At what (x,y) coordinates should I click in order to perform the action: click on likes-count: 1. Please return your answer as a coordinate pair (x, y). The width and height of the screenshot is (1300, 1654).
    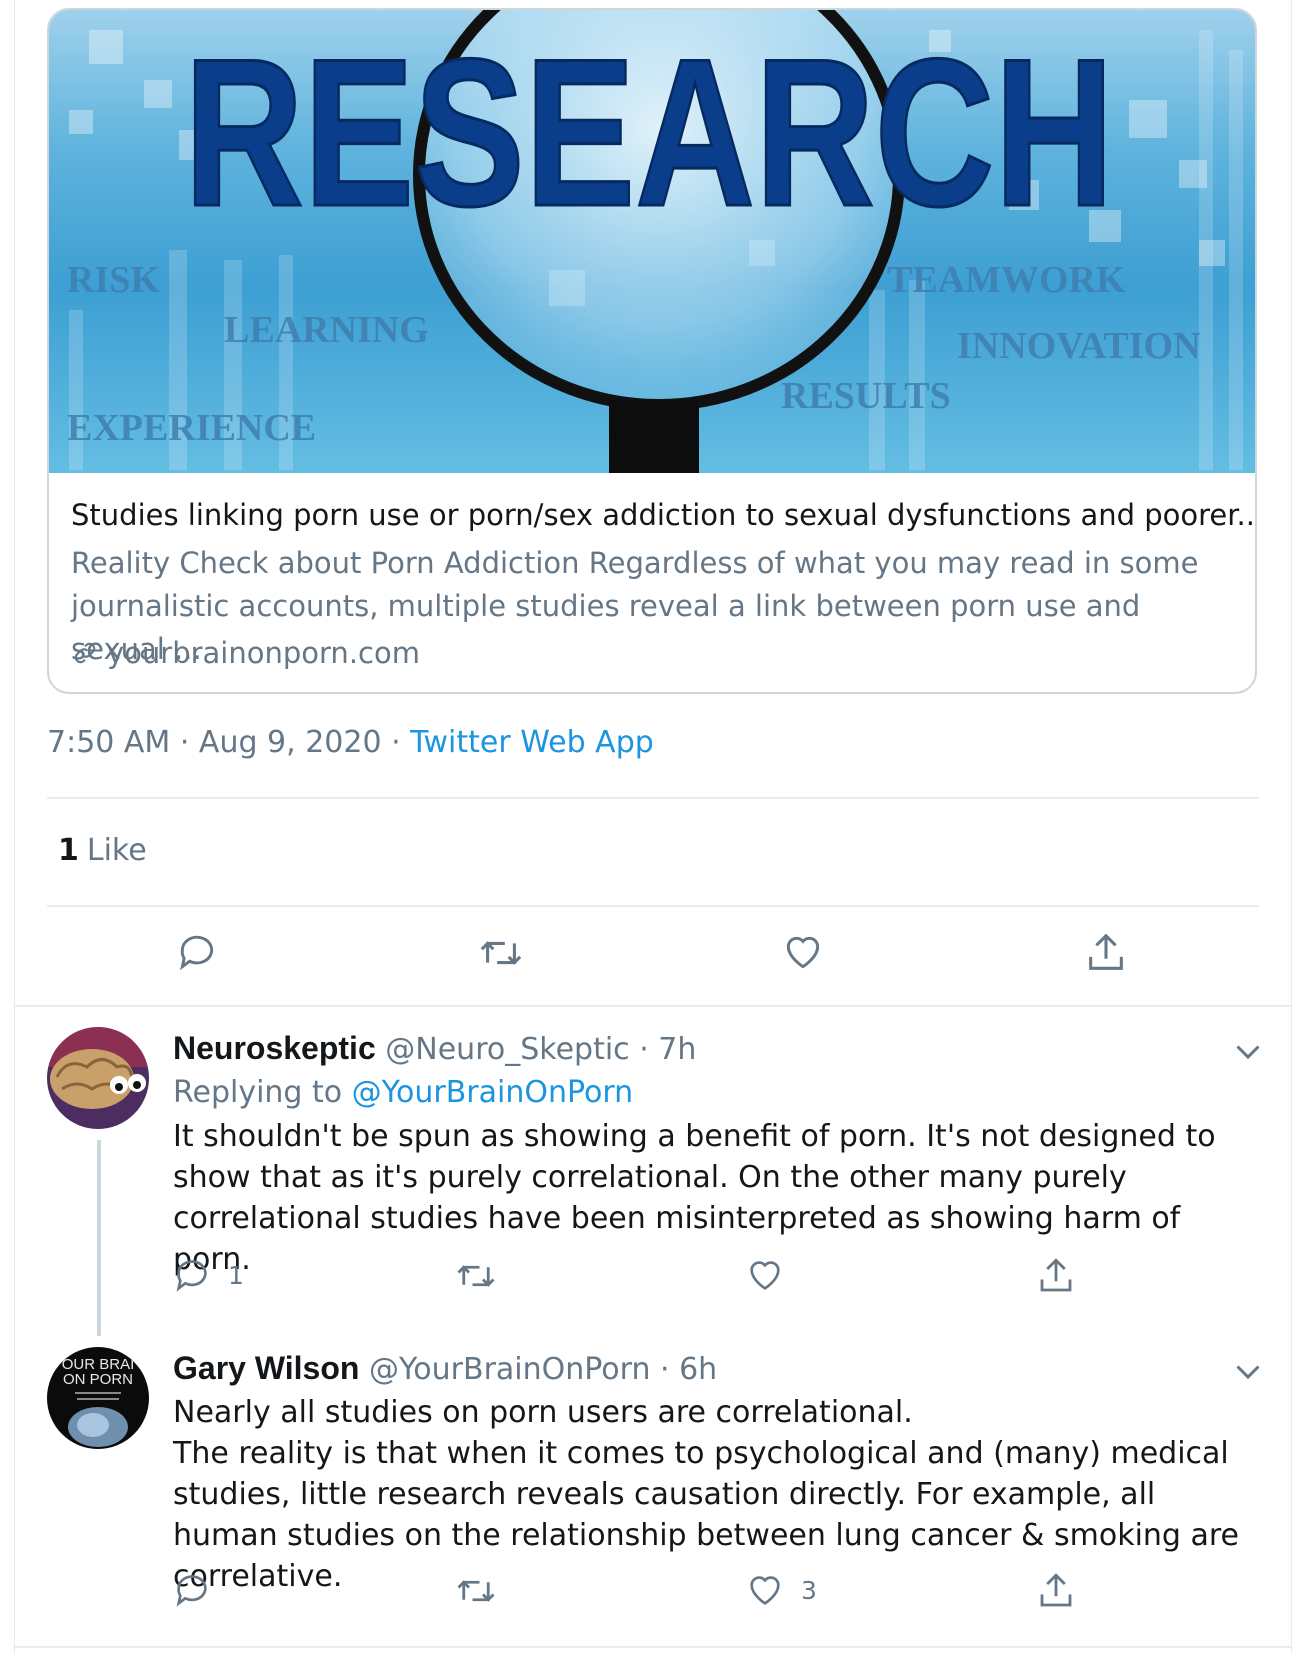
    Looking at the image, I should click on (68, 850).